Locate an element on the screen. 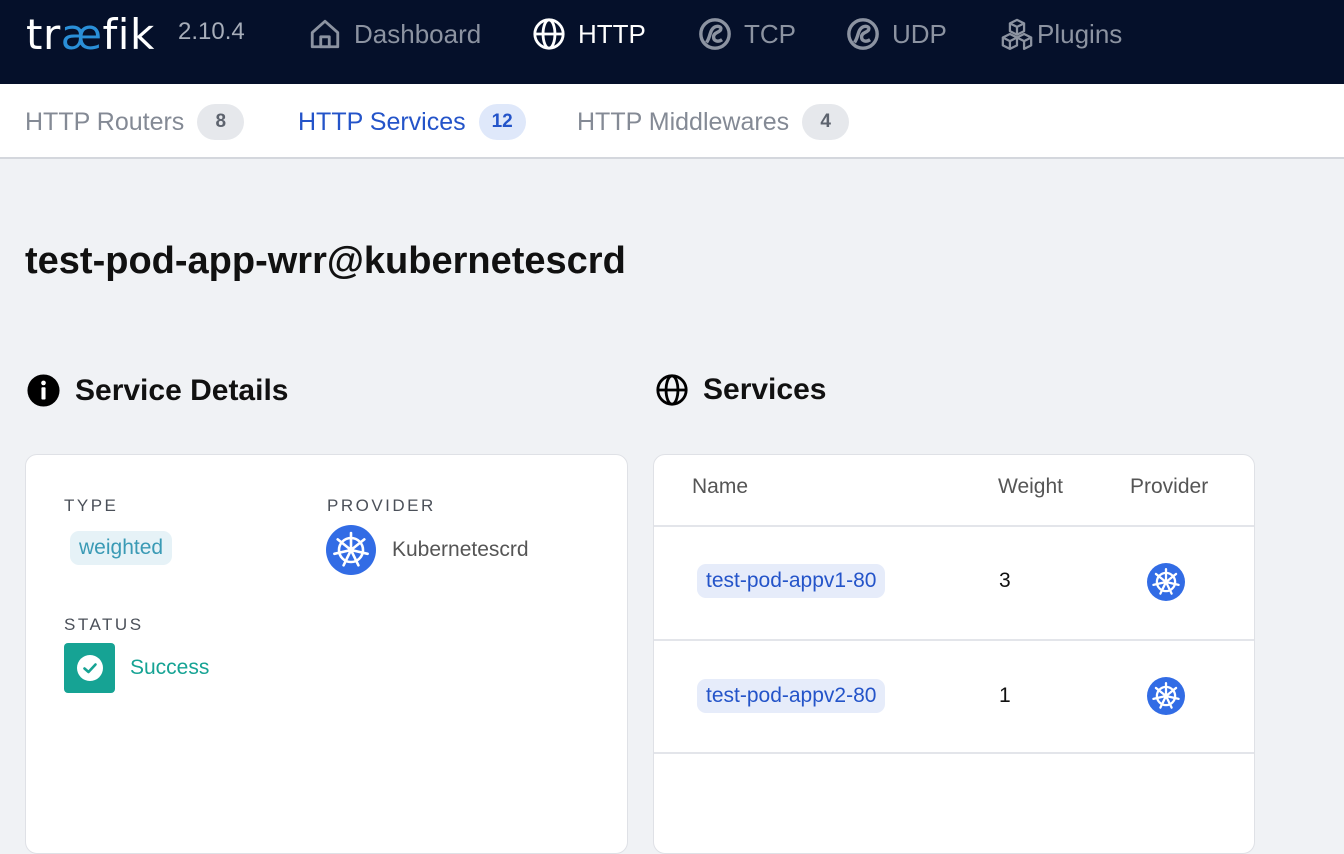 The height and width of the screenshot is (854, 1344). cubes-icon is located at coordinates (1017, 34).